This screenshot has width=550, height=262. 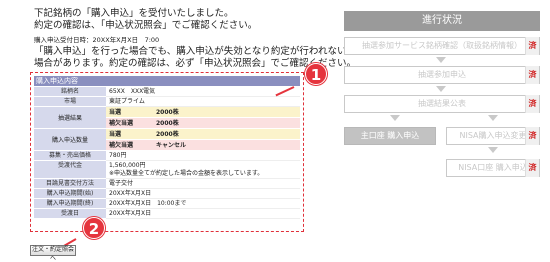 What do you see at coordinates (121, 123) in the screenshot?
I see `lottery-sub-key: 補欠当選` at bounding box center [121, 123].